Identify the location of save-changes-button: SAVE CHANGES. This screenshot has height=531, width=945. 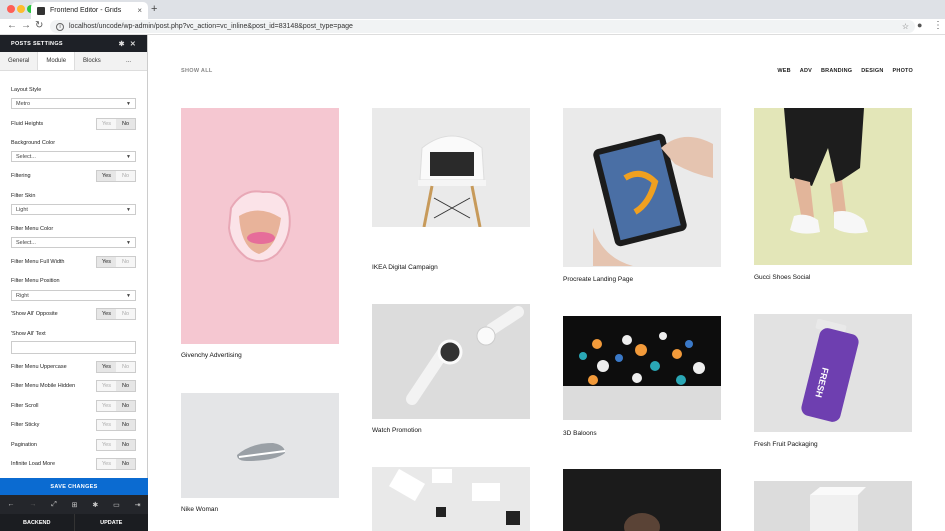
(74, 486).